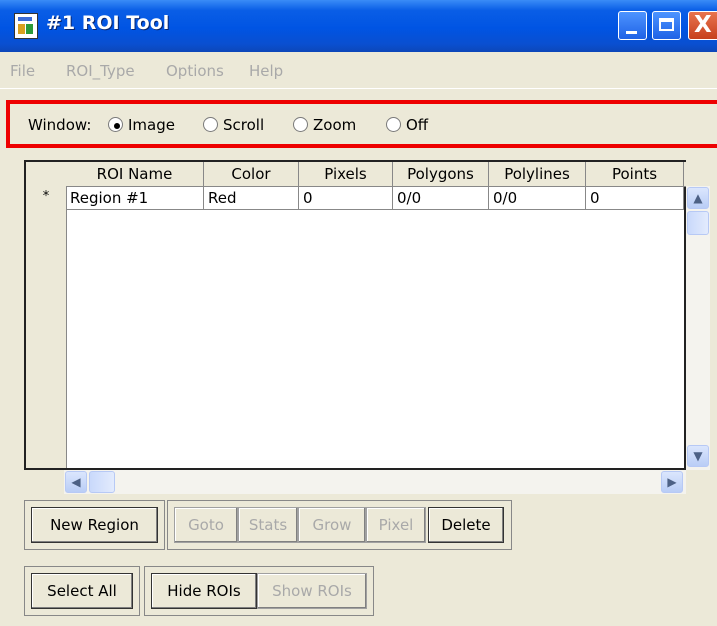 The width and height of the screenshot is (717, 626). What do you see at coordinates (393, 124) in the screenshot?
I see `radio-off-circle` at bounding box center [393, 124].